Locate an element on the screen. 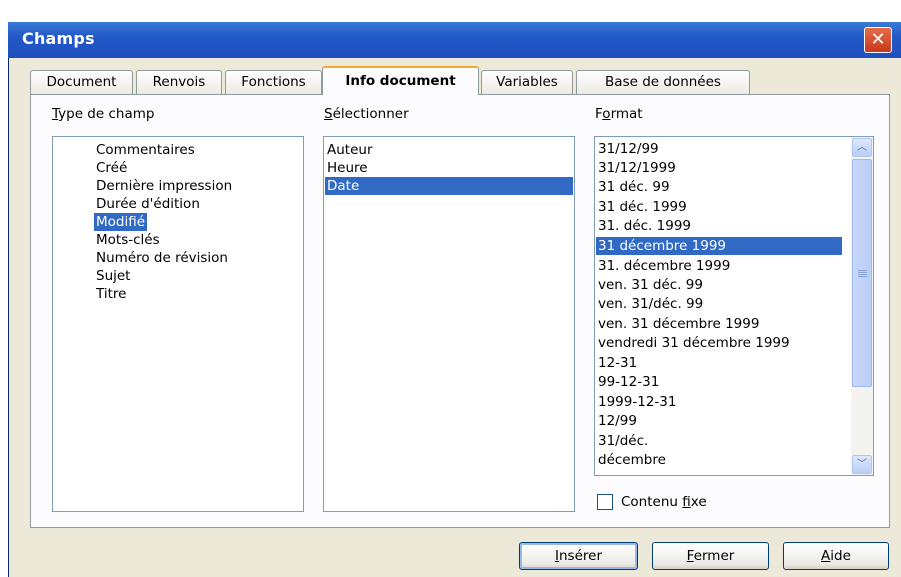 This screenshot has width=901, height=577. list-item: 31 déc. 1999 is located at coordinates (642, 207).